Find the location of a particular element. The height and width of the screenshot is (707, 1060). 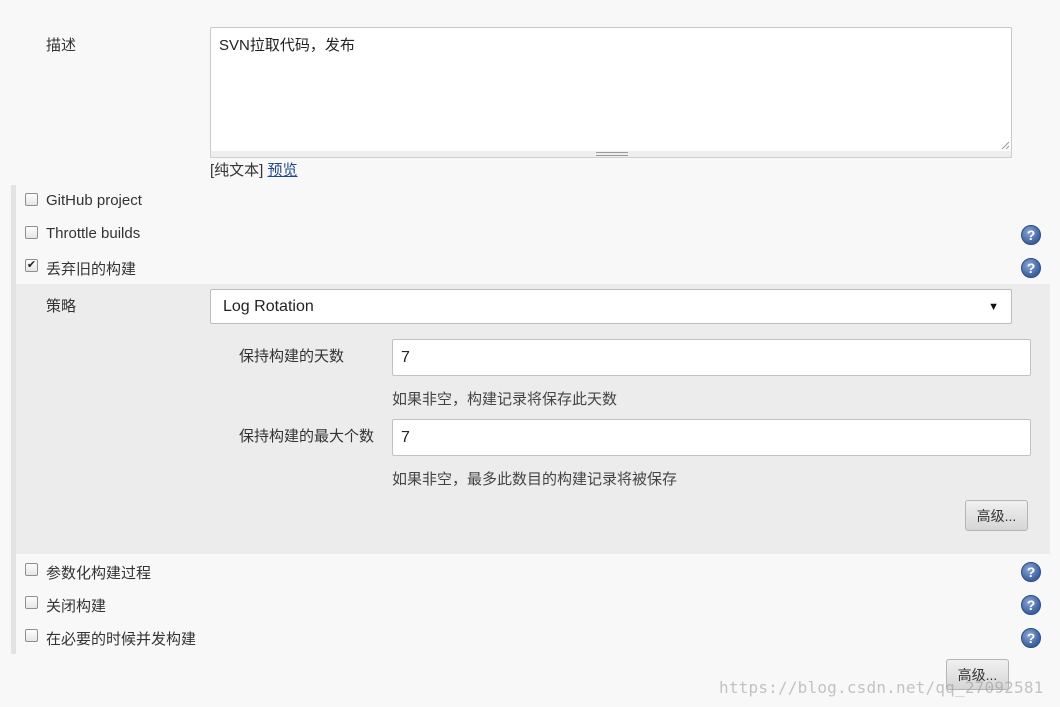

parameterized-label: 参数化构建过程 is located at coordinates (99, 573).